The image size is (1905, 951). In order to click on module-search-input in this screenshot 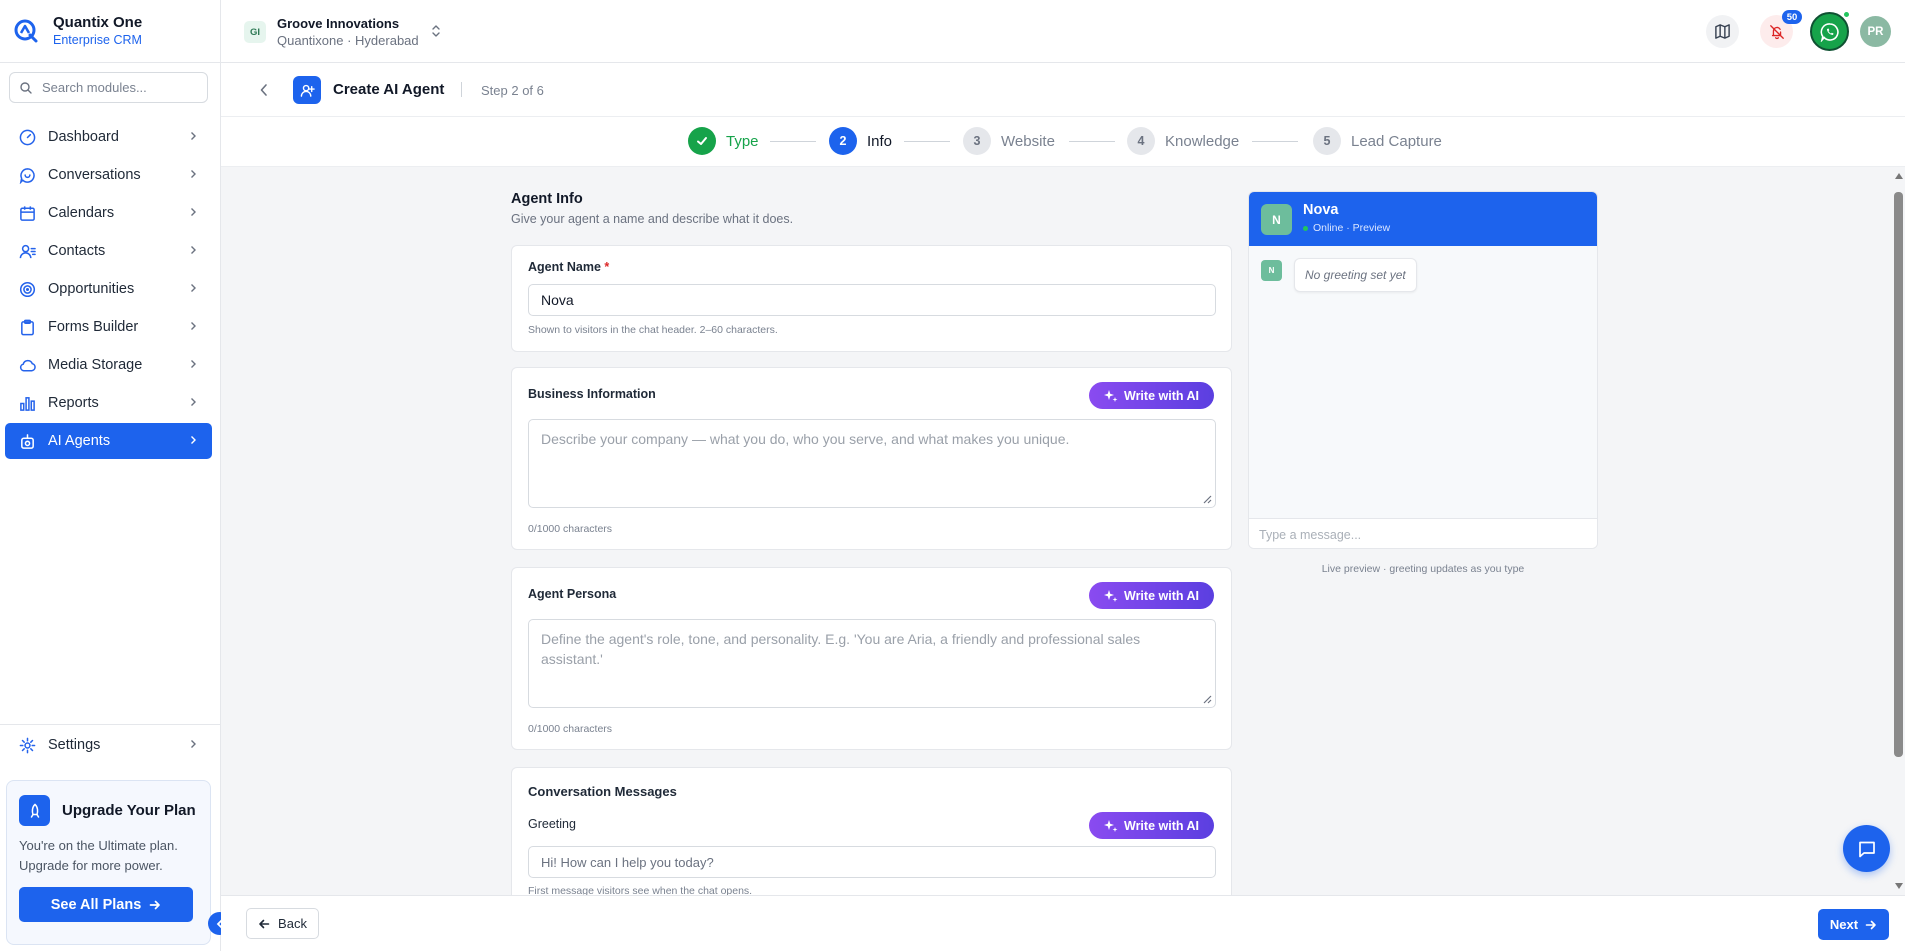, I will do `click(117, 87)`.